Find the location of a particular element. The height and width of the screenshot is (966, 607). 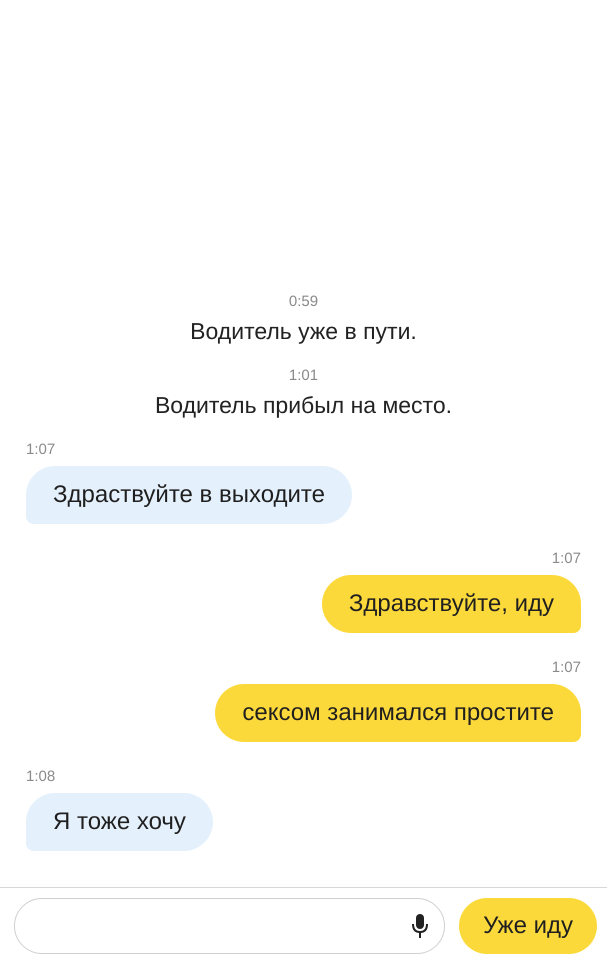

system-message: Водитель прибыл на место. is located at coordinates (303, 405).